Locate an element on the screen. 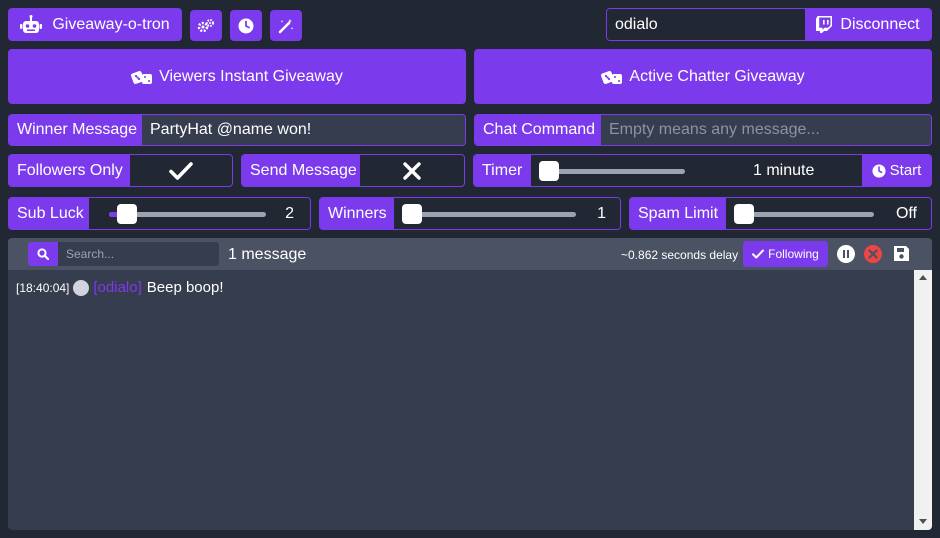 The width and height of the screenshot is (940, 538). chat-message: [18:40:04] [odialo] Beep boop! is located at coordinates (120, 287).